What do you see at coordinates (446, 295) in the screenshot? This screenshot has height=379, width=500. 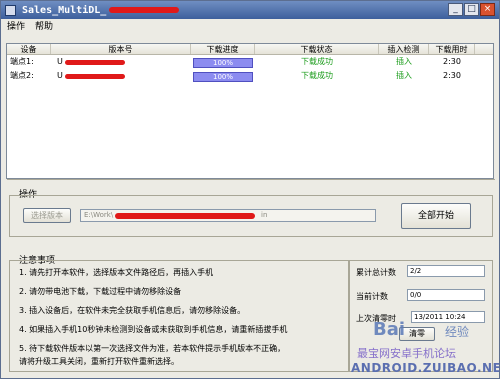 I see `current-count-value: 0/0` at bounding box center [446, 295].